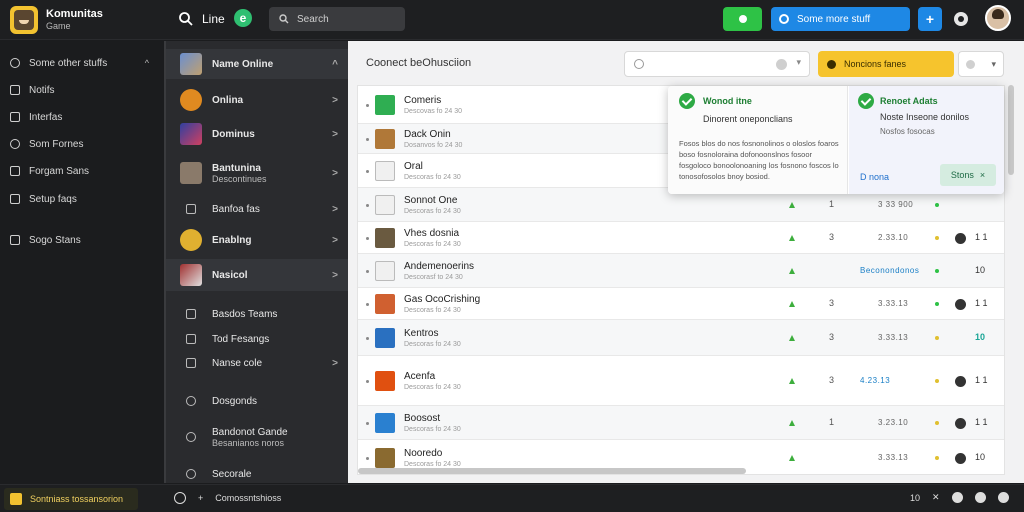 This screenshot has height=512, width=1024. Describe the element at coordinates (250, 432) in the screenshot. I see `category-label: Bandonot Gande` at that location.